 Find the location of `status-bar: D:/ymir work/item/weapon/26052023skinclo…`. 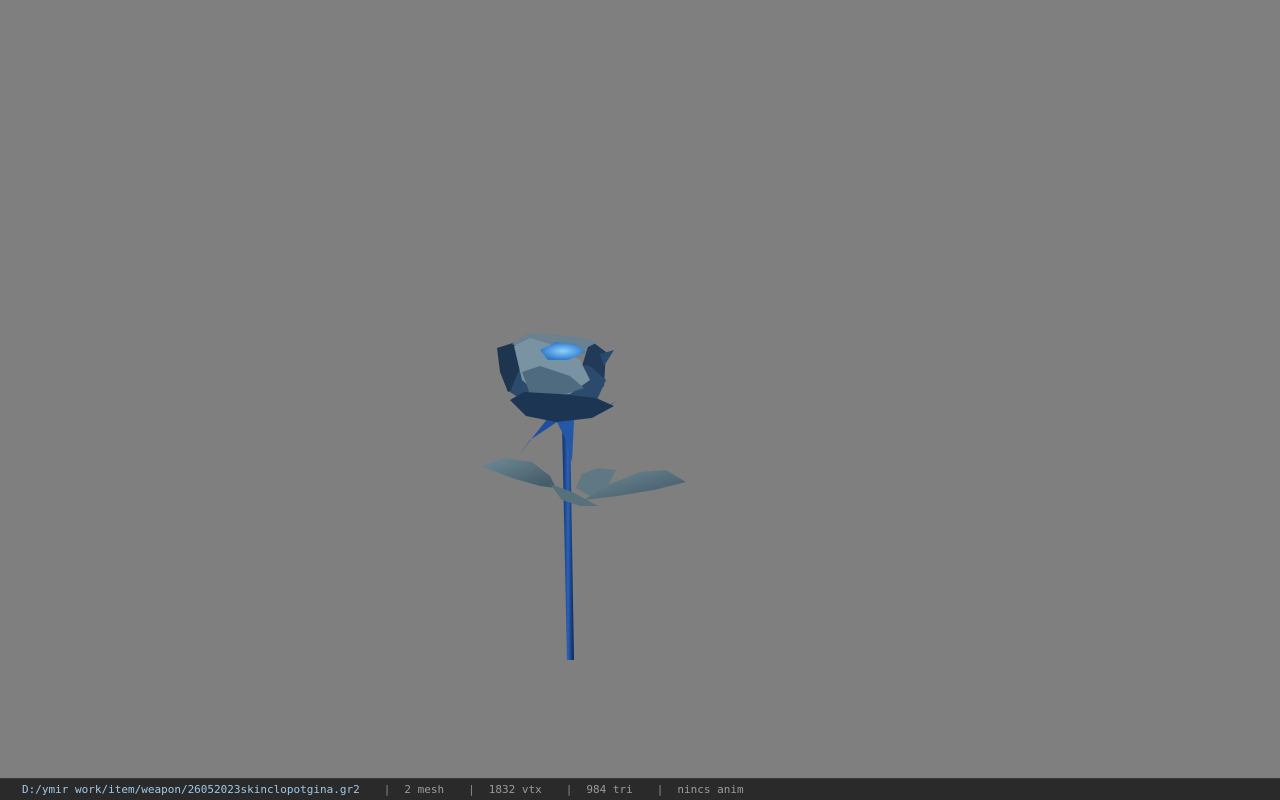

status-bar: D:/ymir work/item/weapon/26052023skinclo… is located at coordinates (640, 789).